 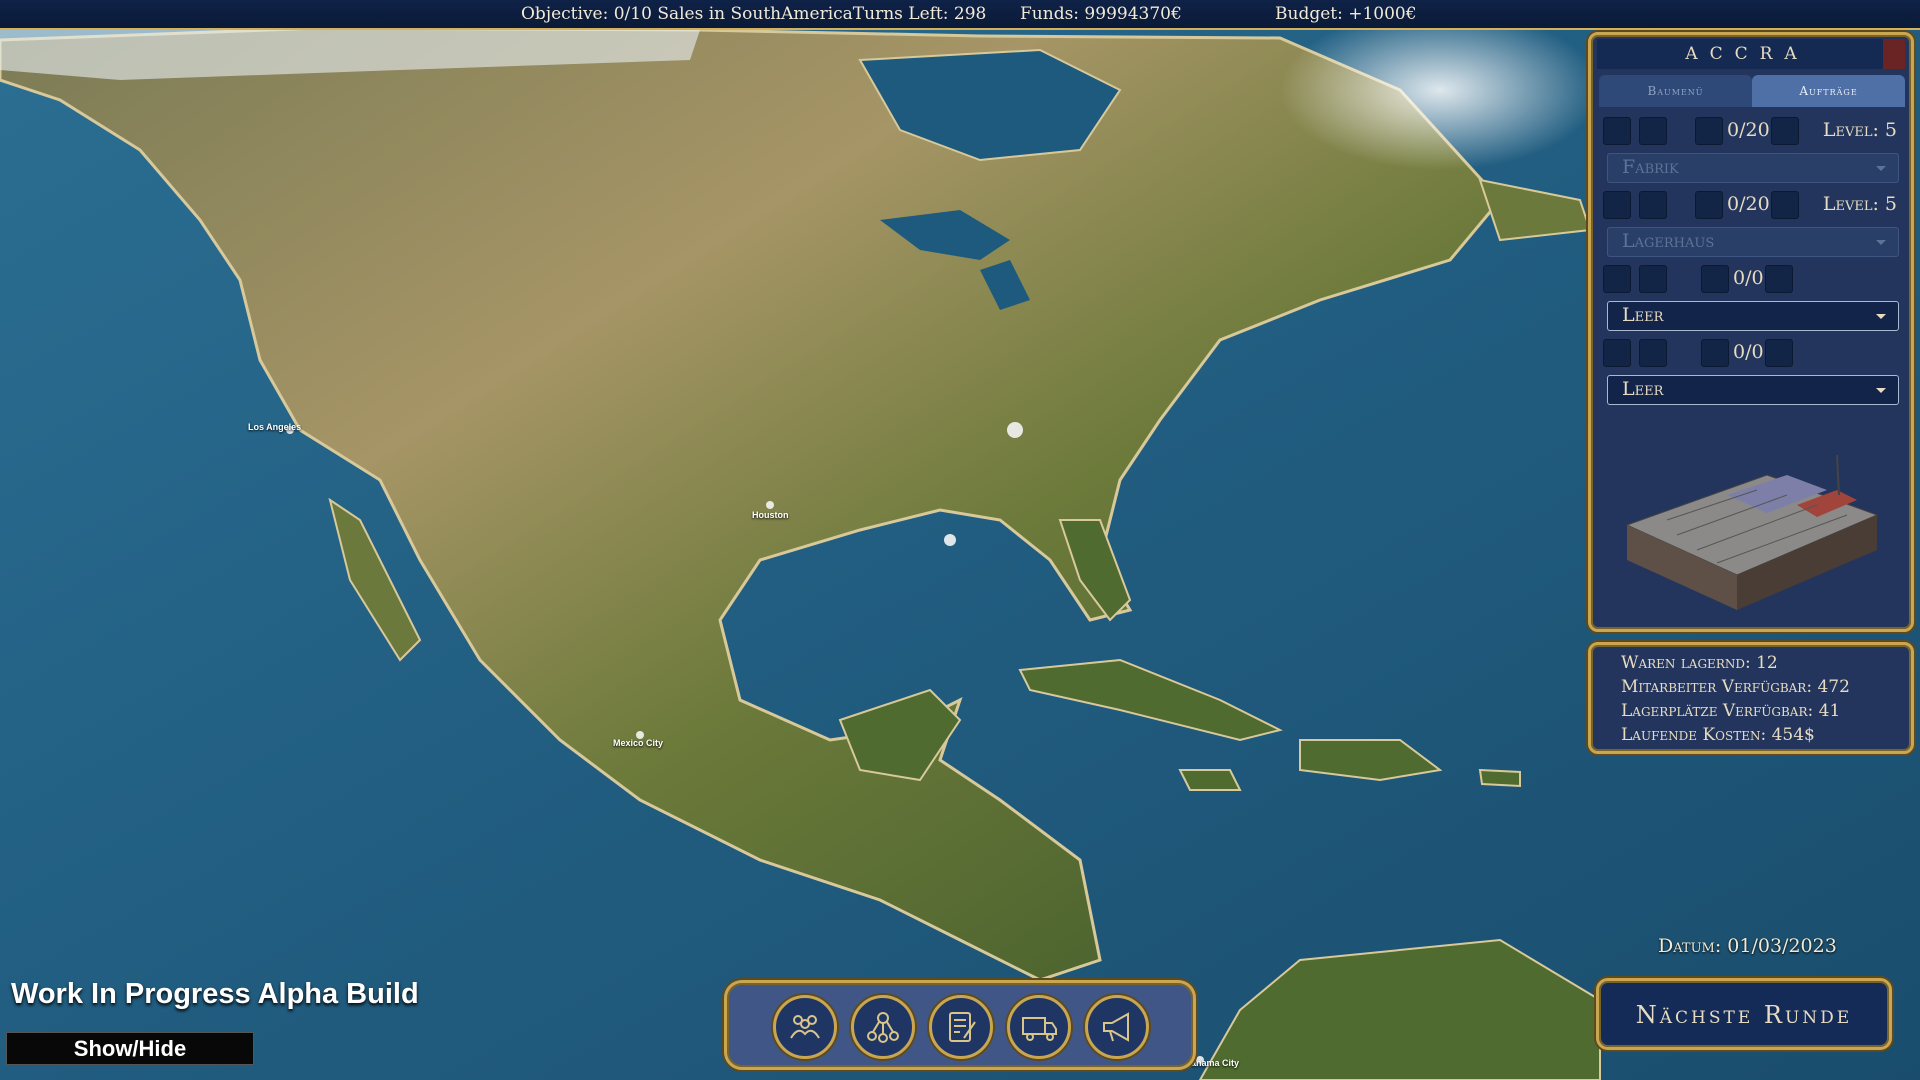 I want to click on map-label-city: Los Angeles, so click(x=275, y=427).